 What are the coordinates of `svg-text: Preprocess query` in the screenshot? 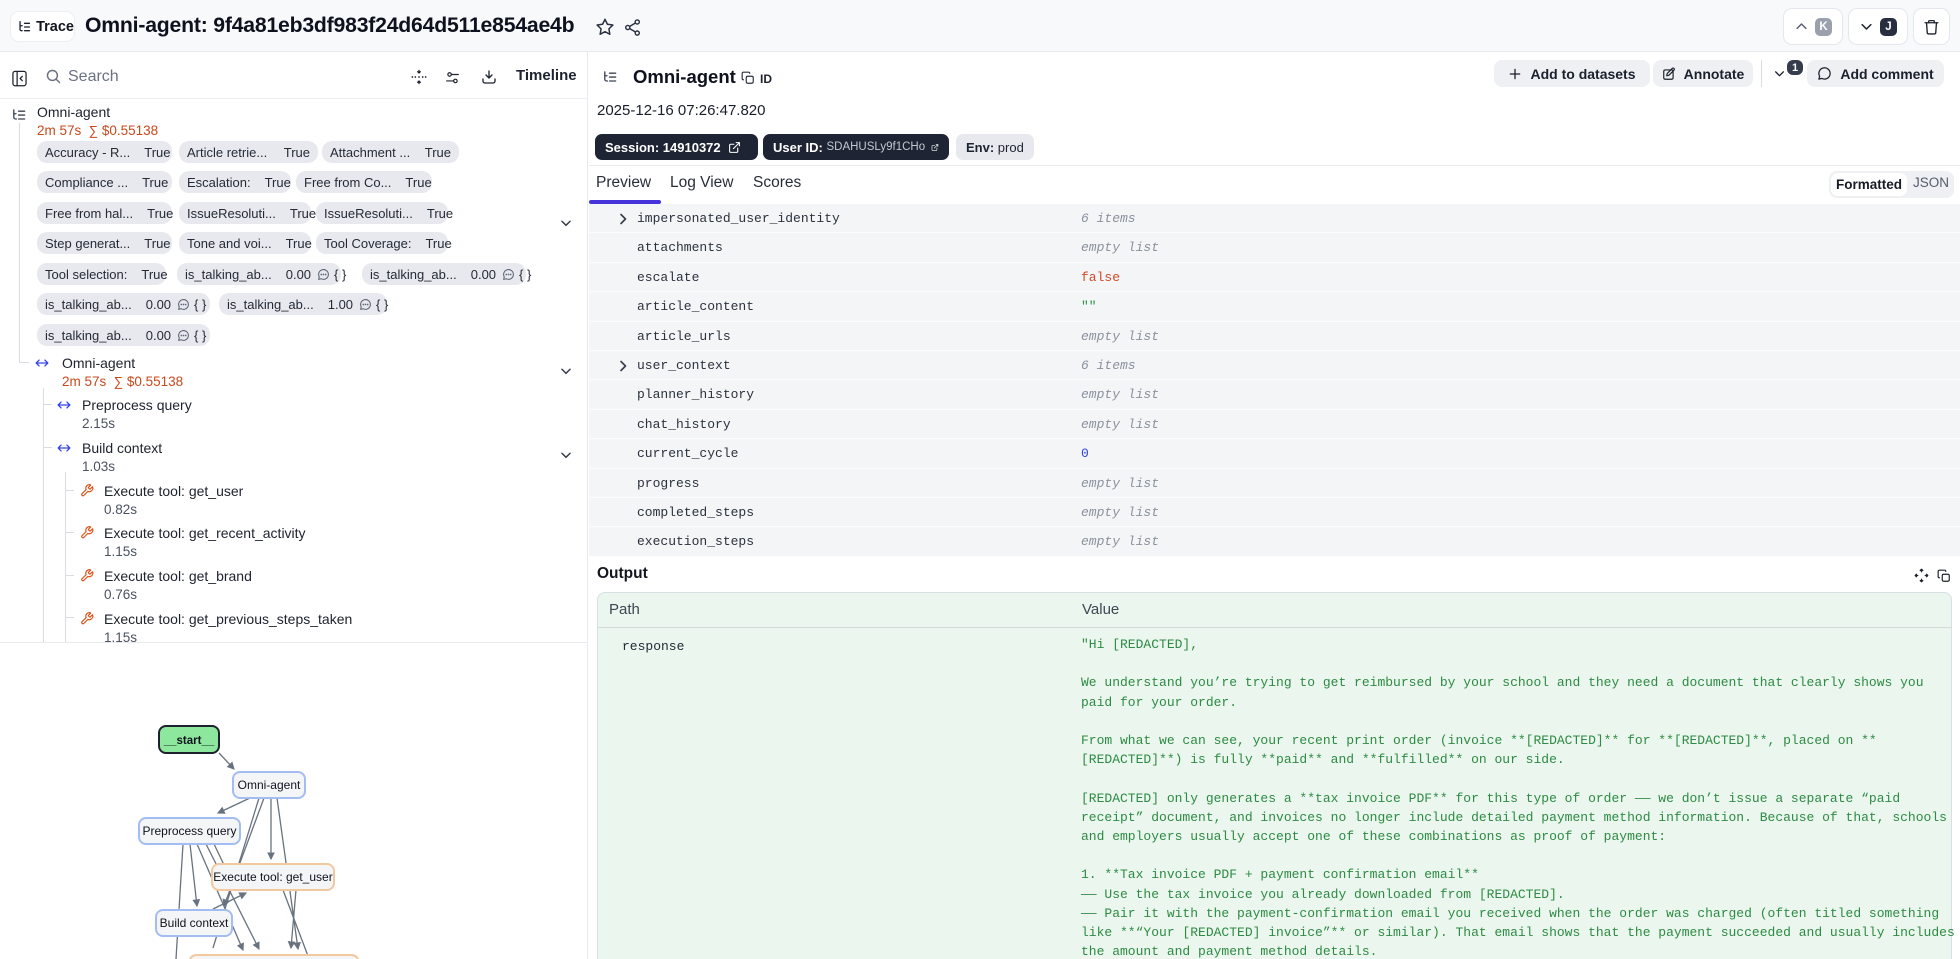 It's located at (189, 831).